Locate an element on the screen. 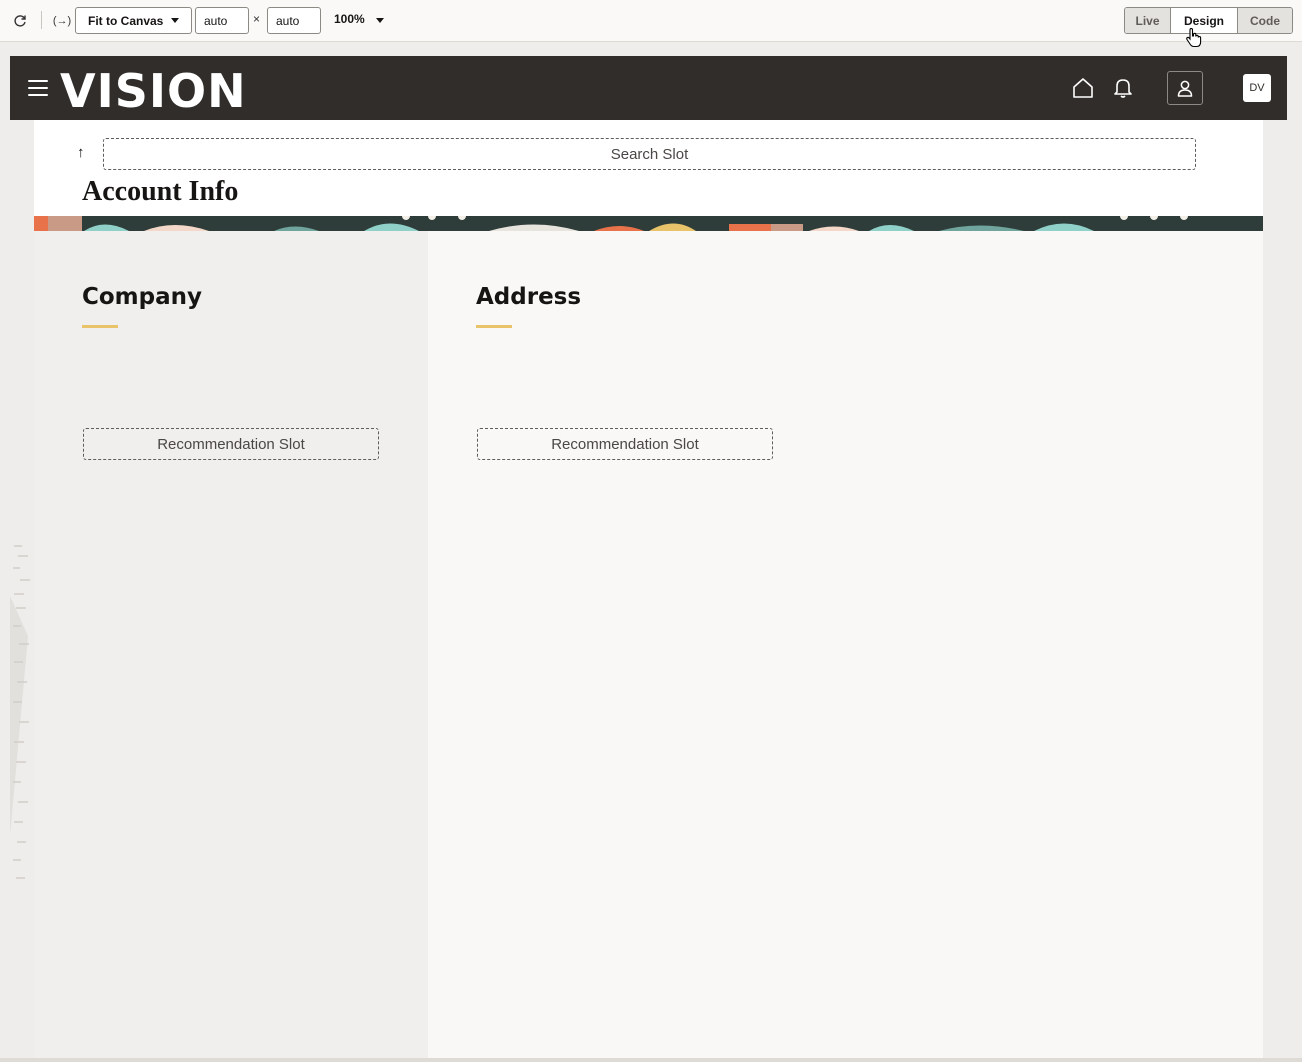 This screenshot has height=1062, width=1302. page-title: Account Info is located at coordinates (160, 191).